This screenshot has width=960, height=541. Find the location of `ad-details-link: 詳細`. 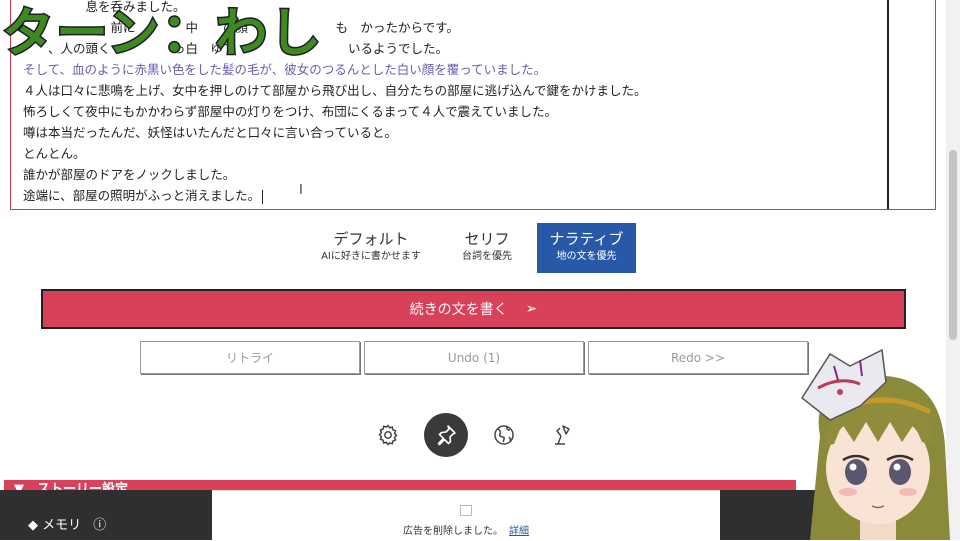

ad-details-link: 詳細 is located at coordinates (519, 531).